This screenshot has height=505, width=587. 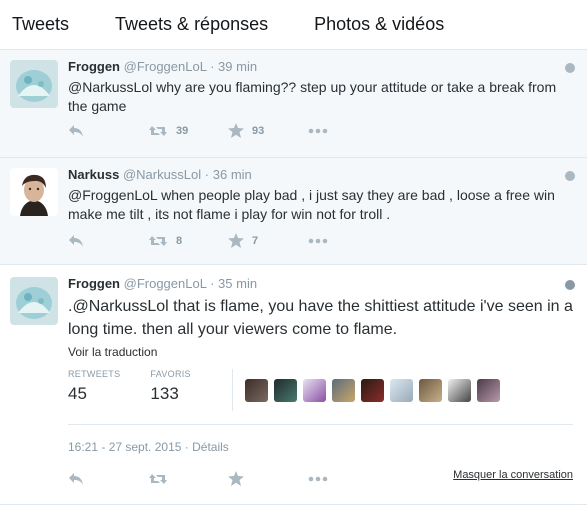 I want to click on favorites-value: 133, so click(x=164, y=393).